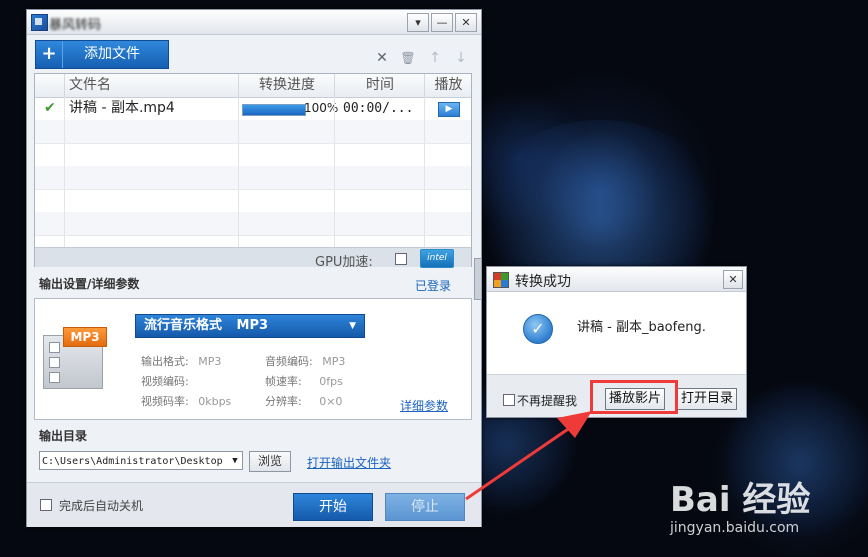 Image resolution: width=868 pixels, height=557 pixels. What do you see at coordinates (740, 500) in the screenshot?
I see `watermark-brand: Bai 经验` at bounding box center [740, 500].